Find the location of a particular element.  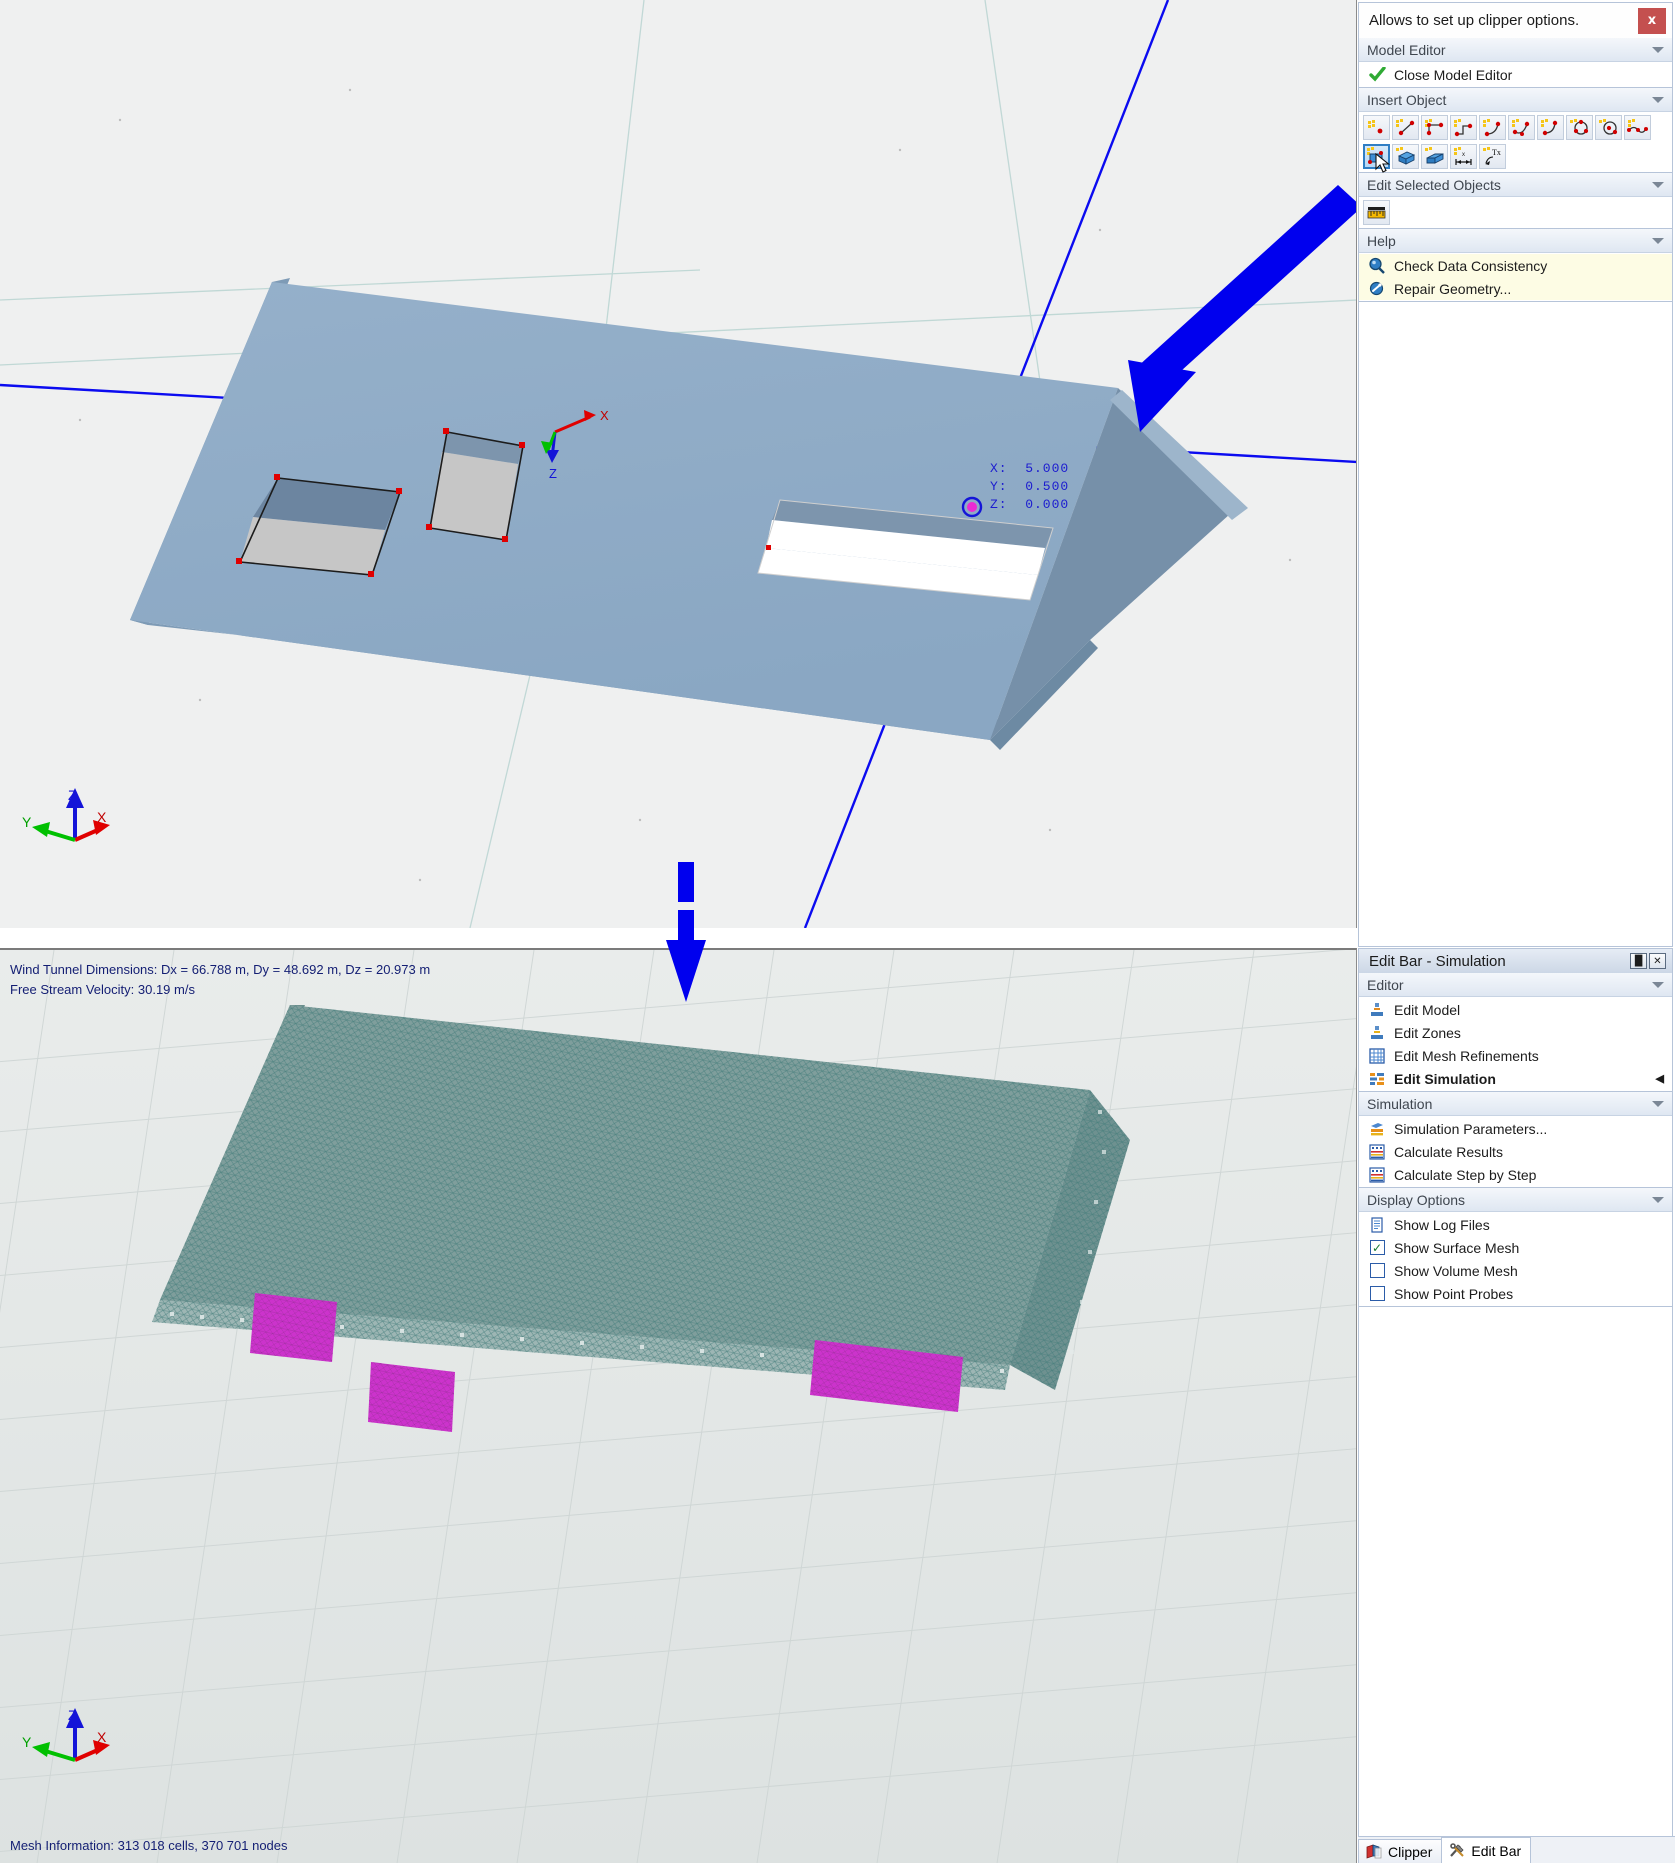

menu-item-show-point-probes: Show Point Probes is located at coordinates (1515, 1293).